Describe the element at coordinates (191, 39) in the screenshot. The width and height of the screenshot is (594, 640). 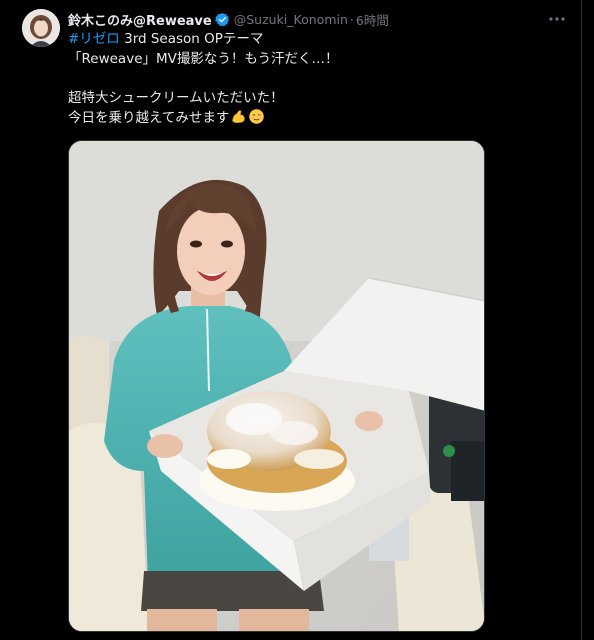
I see `text-line-1-rest: 3rd Season OPテーマ` at that location.